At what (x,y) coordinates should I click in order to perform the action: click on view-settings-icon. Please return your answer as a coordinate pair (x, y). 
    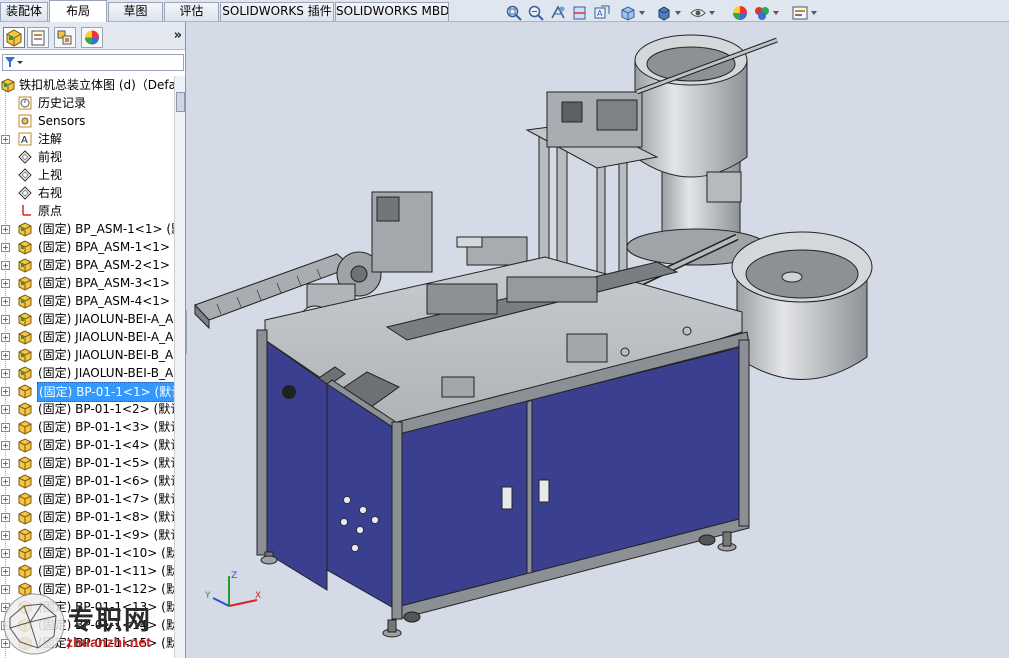
    Looking at the image, I should click on (800, 13).